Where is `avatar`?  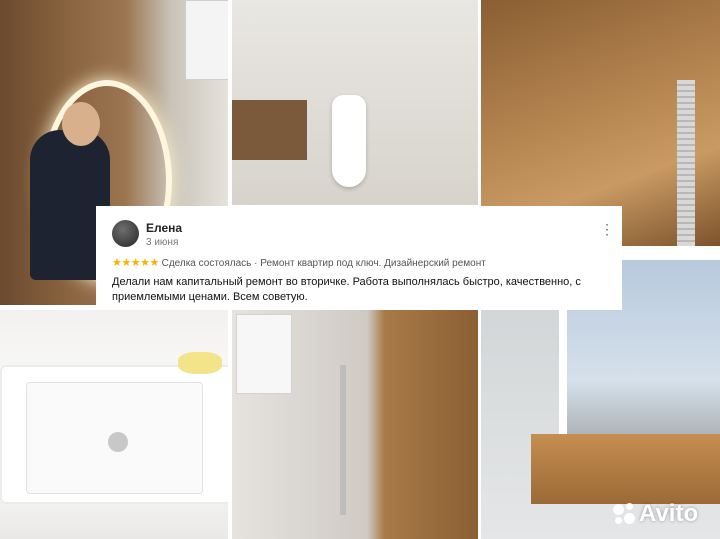 avatar is located at coordinates (125, 233).